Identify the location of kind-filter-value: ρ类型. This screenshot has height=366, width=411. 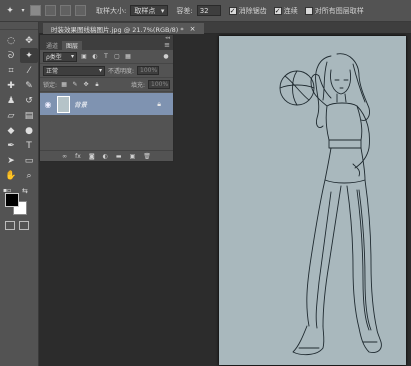
(54, 57).